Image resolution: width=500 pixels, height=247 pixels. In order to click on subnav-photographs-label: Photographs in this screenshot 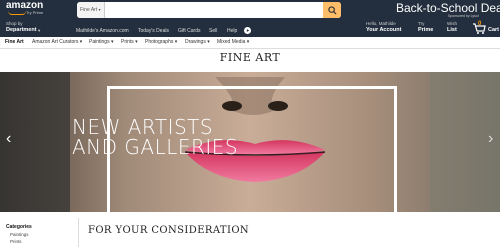, I will do `click(159, 42)`.